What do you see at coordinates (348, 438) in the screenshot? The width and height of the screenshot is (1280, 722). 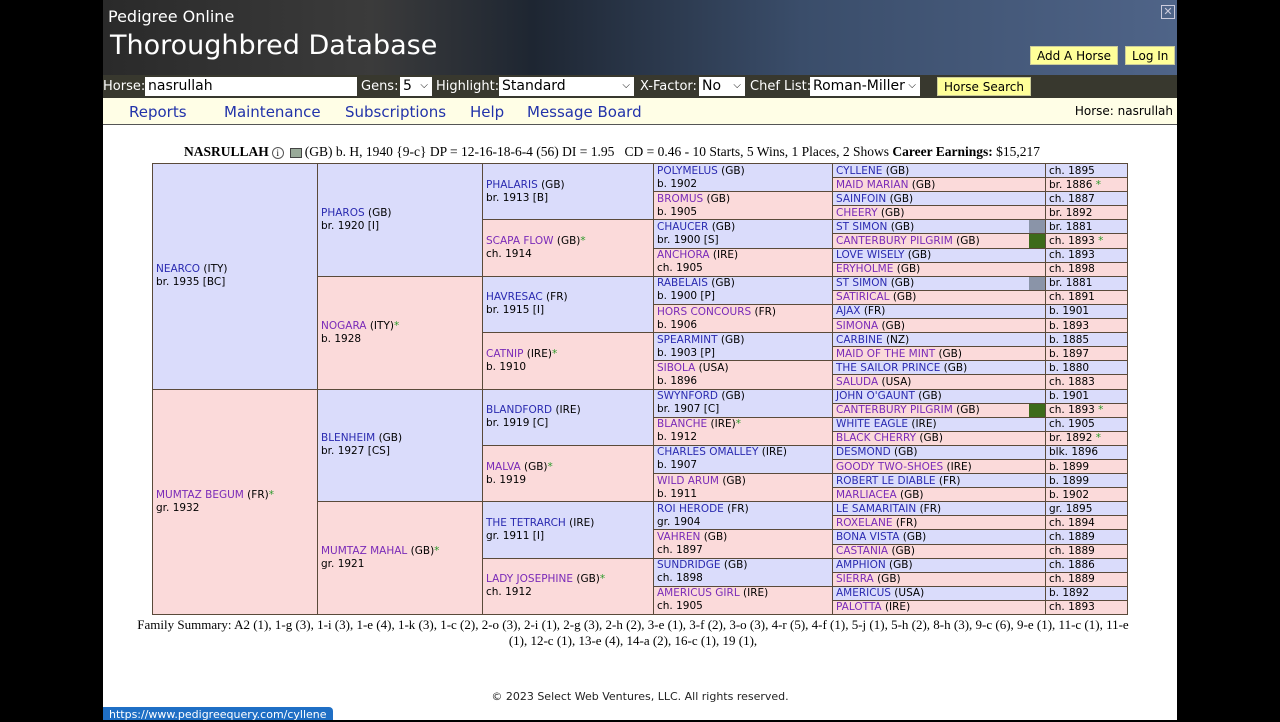 I see `ancestor-link: BLENHEIM` at bounding box center [348, 438].